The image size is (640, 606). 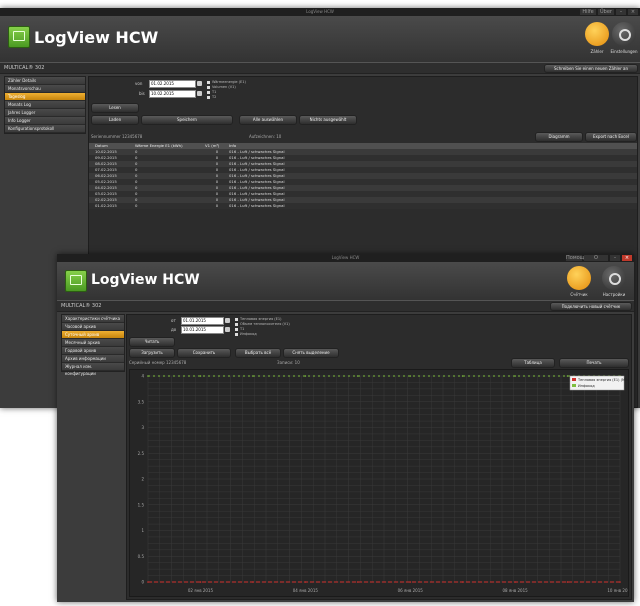 What do you see at coordinates (627, 258) in the screenshot?
I see `front-close-button: ×` at bounding box center [627, 258].